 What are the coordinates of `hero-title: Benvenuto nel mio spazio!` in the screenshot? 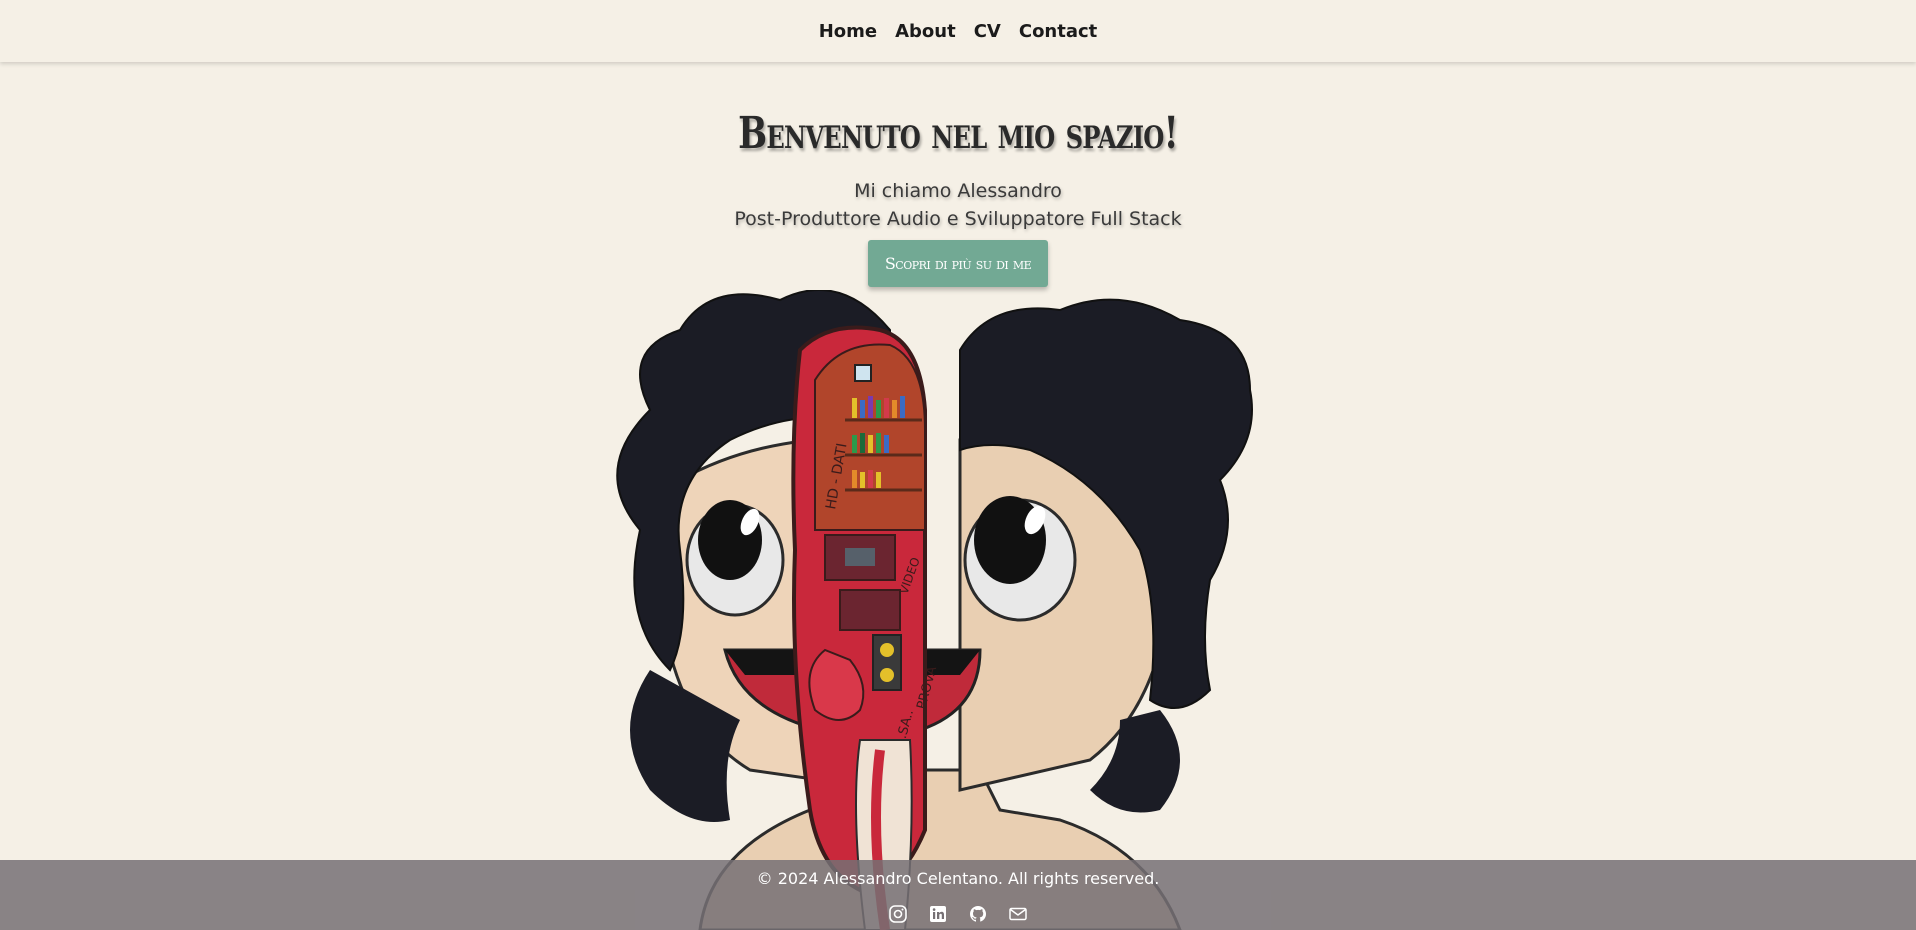 It's located at (958, 133).